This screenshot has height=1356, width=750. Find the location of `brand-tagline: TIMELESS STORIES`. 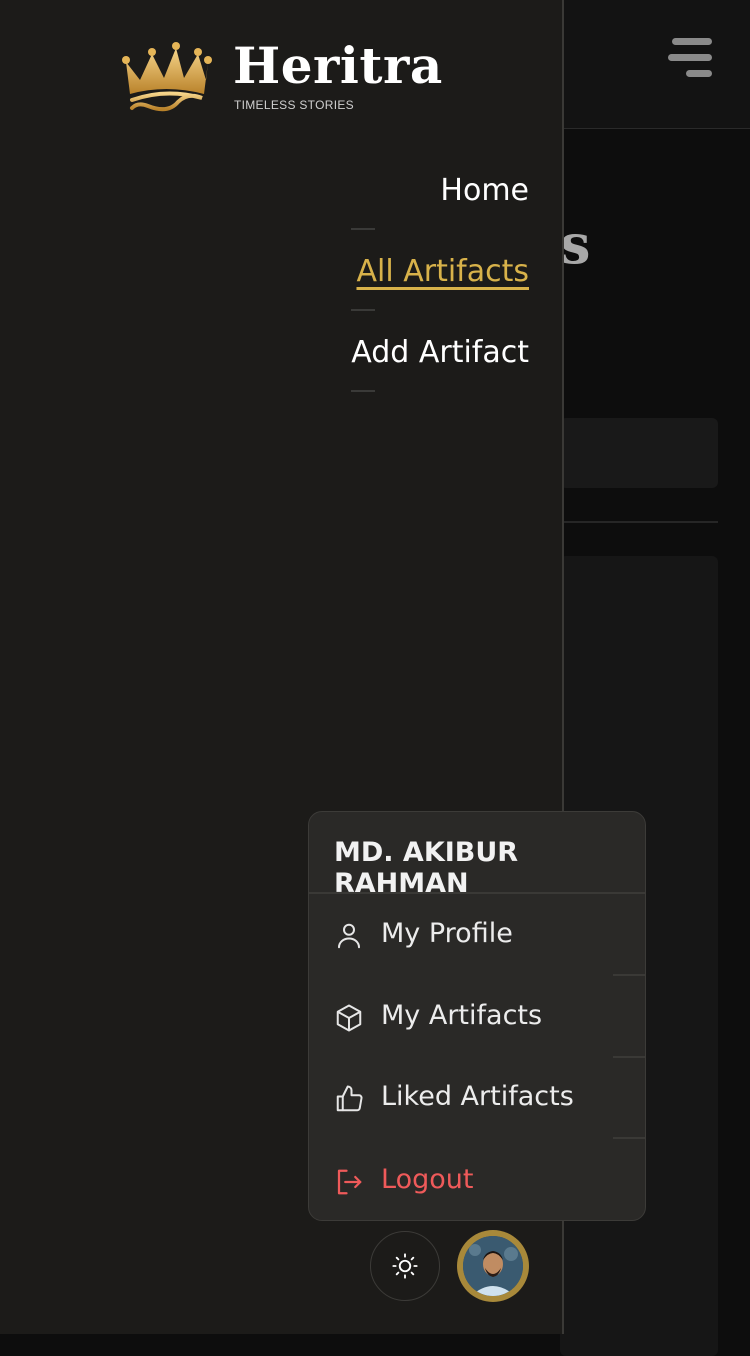

brand-tagline: TIMELESS STORIES is located at coordinates (294, 105).